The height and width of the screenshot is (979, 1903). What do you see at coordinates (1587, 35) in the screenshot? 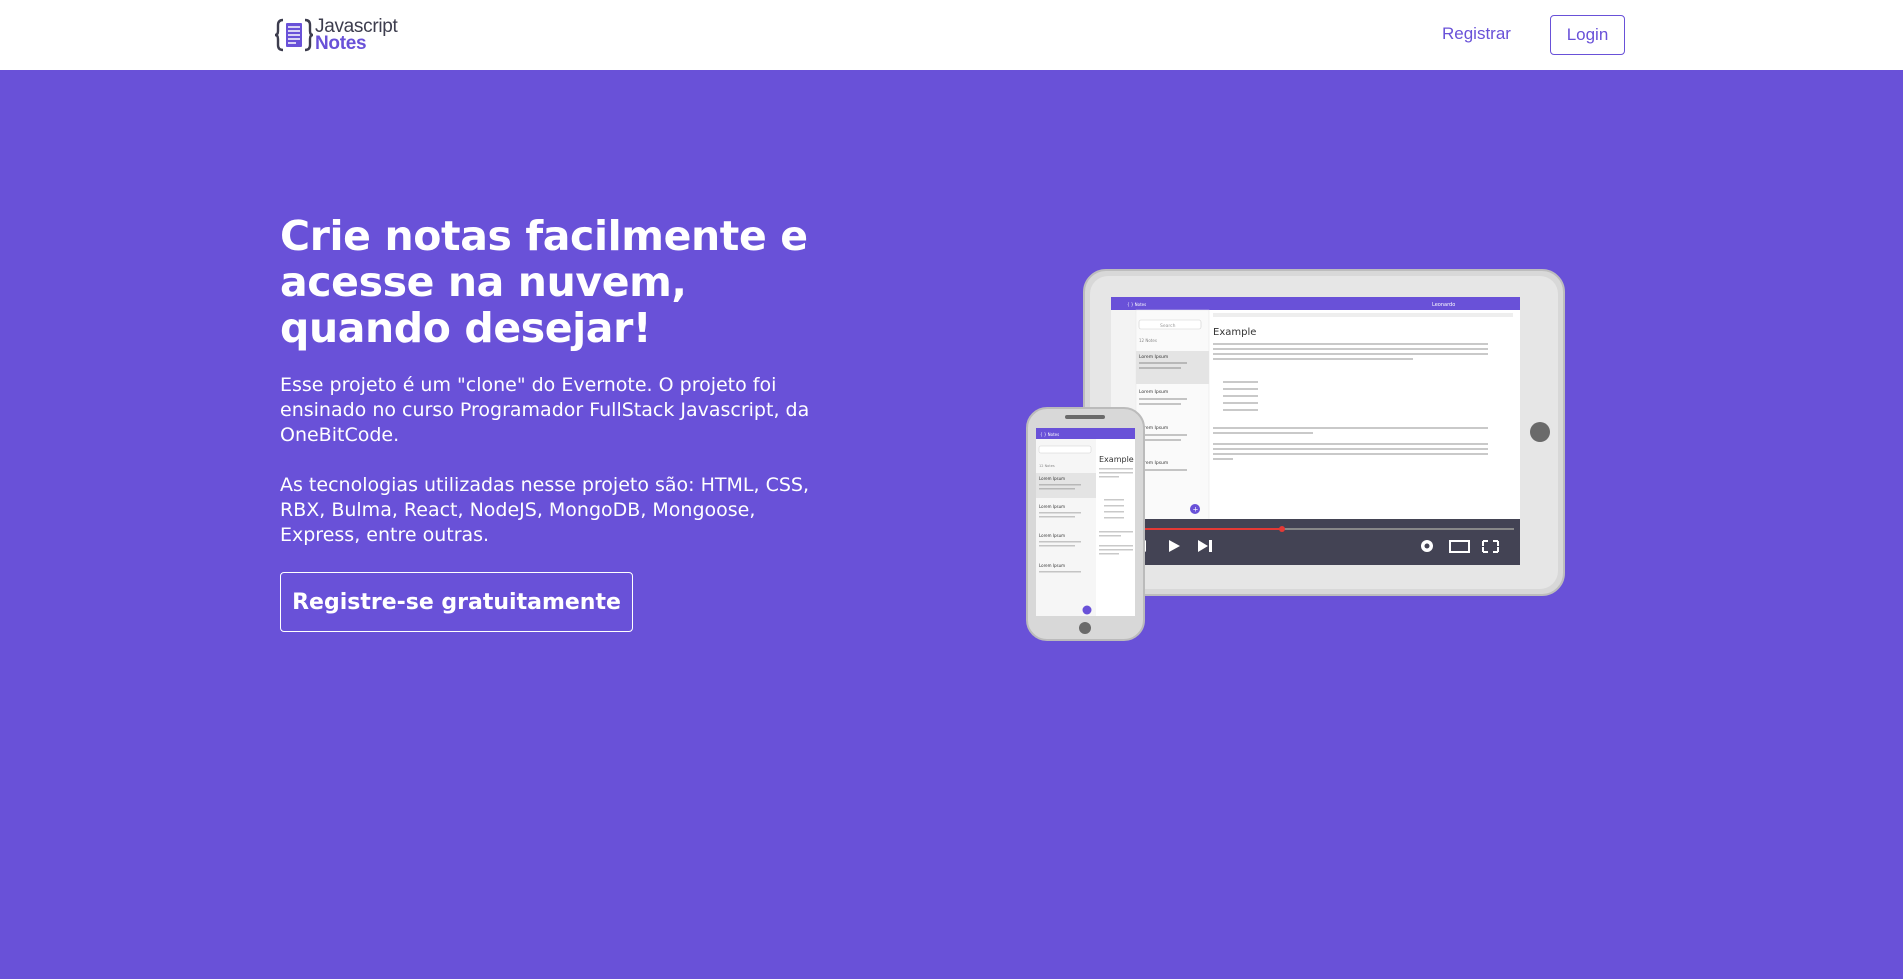
I see `login-button: Login` at bounding box center [1587, 35].